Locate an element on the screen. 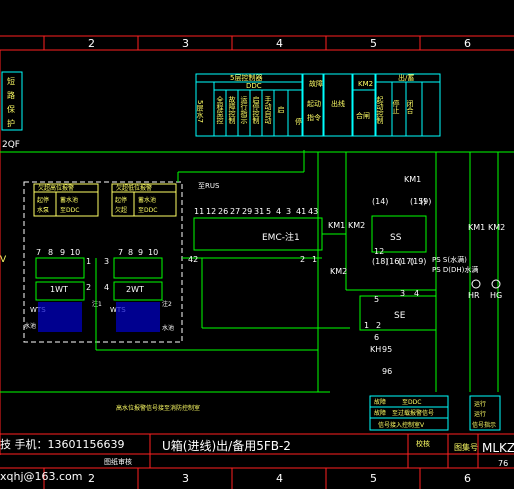  svg-text: 信号接入控制室V is located at coordinates (401, 425).